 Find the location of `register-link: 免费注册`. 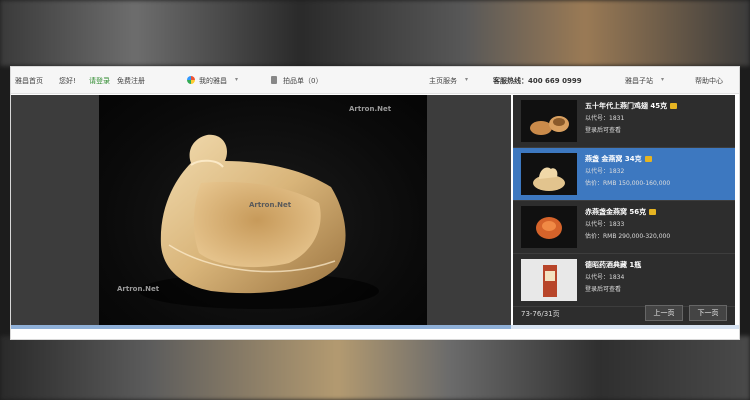

register-link: 免费注册 is located at coordinates (131, 81).